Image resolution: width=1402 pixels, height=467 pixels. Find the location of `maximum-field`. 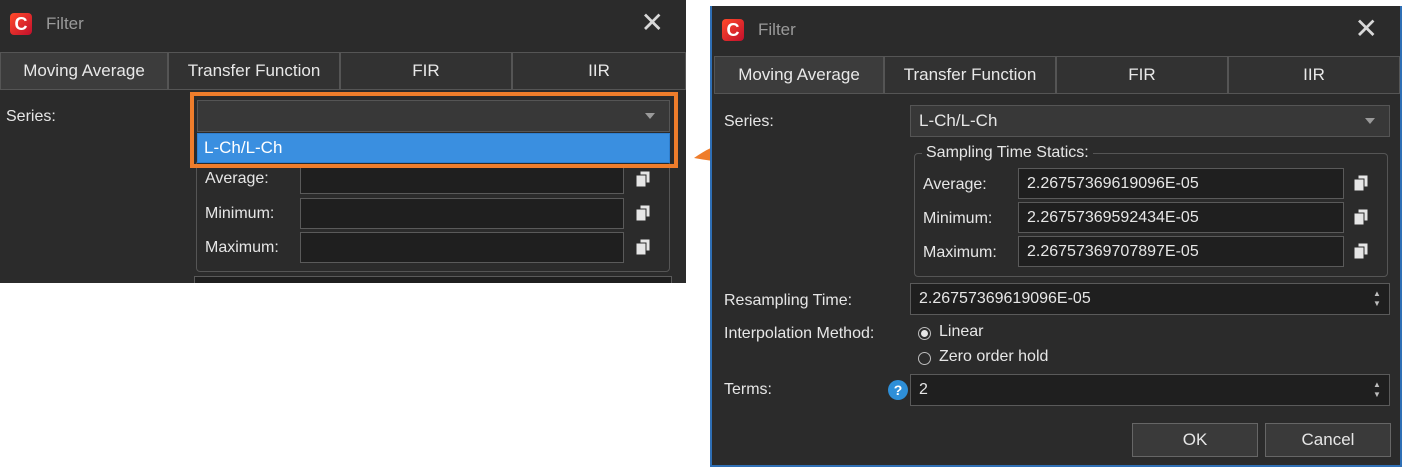

maximum-field is located at coordinates (462, 247).